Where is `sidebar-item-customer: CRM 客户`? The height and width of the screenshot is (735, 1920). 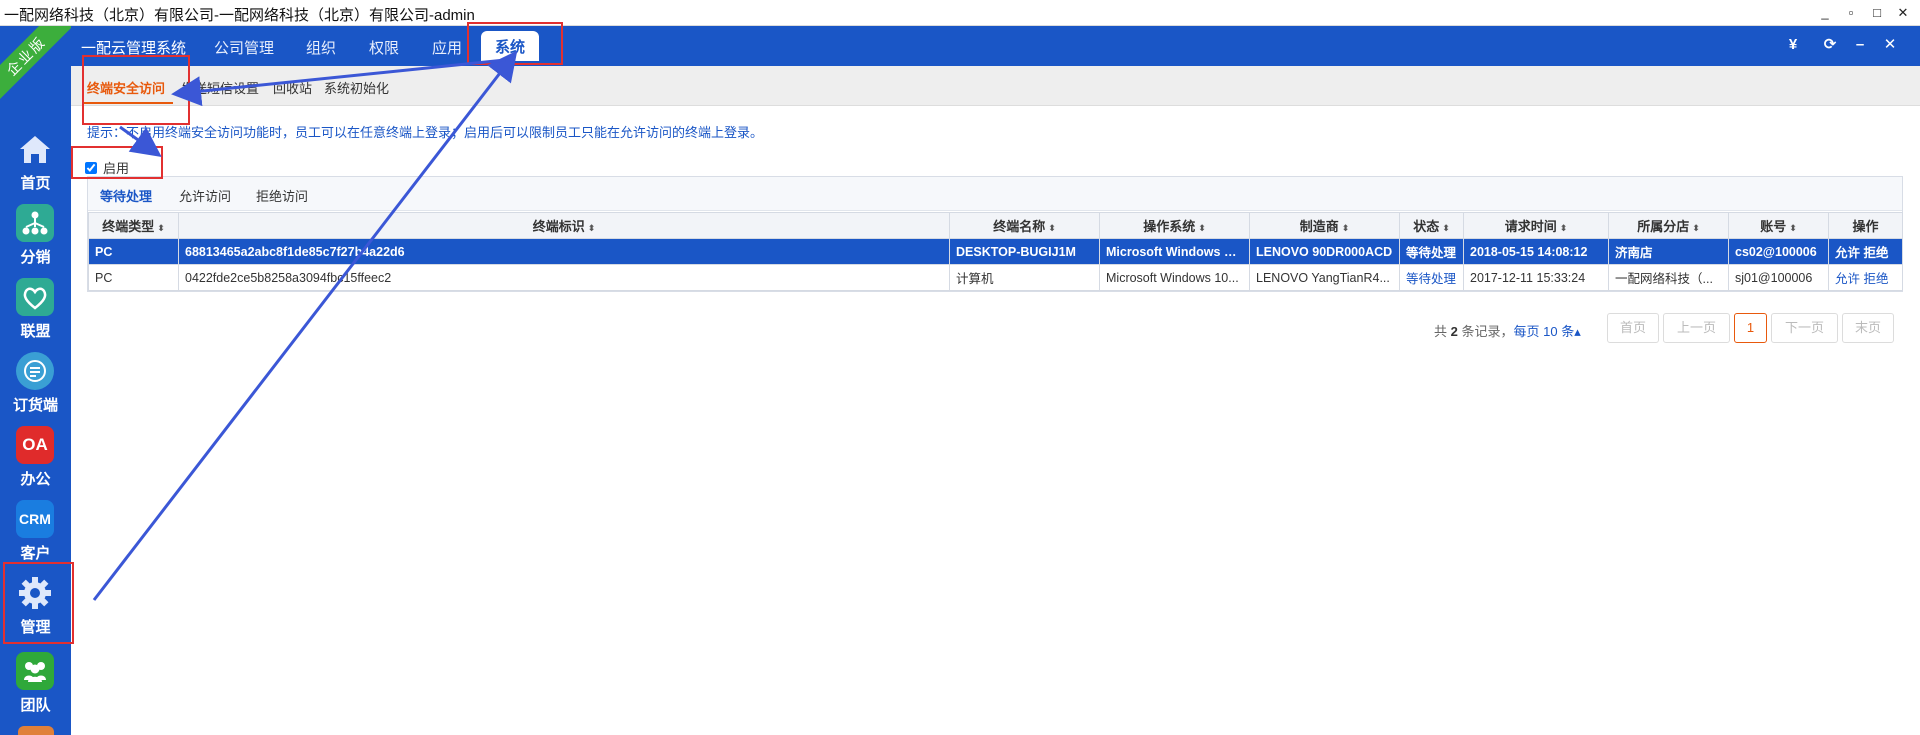
sidebar-item-customer: CRM 客户 is located at coordinates (35, 533).